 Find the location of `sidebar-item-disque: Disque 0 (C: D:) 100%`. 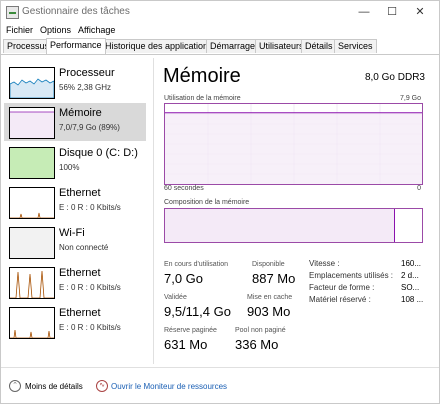

sidebar-item-disque: Disque 0 (C: D:) 100% is located at coordinates (75, 162).